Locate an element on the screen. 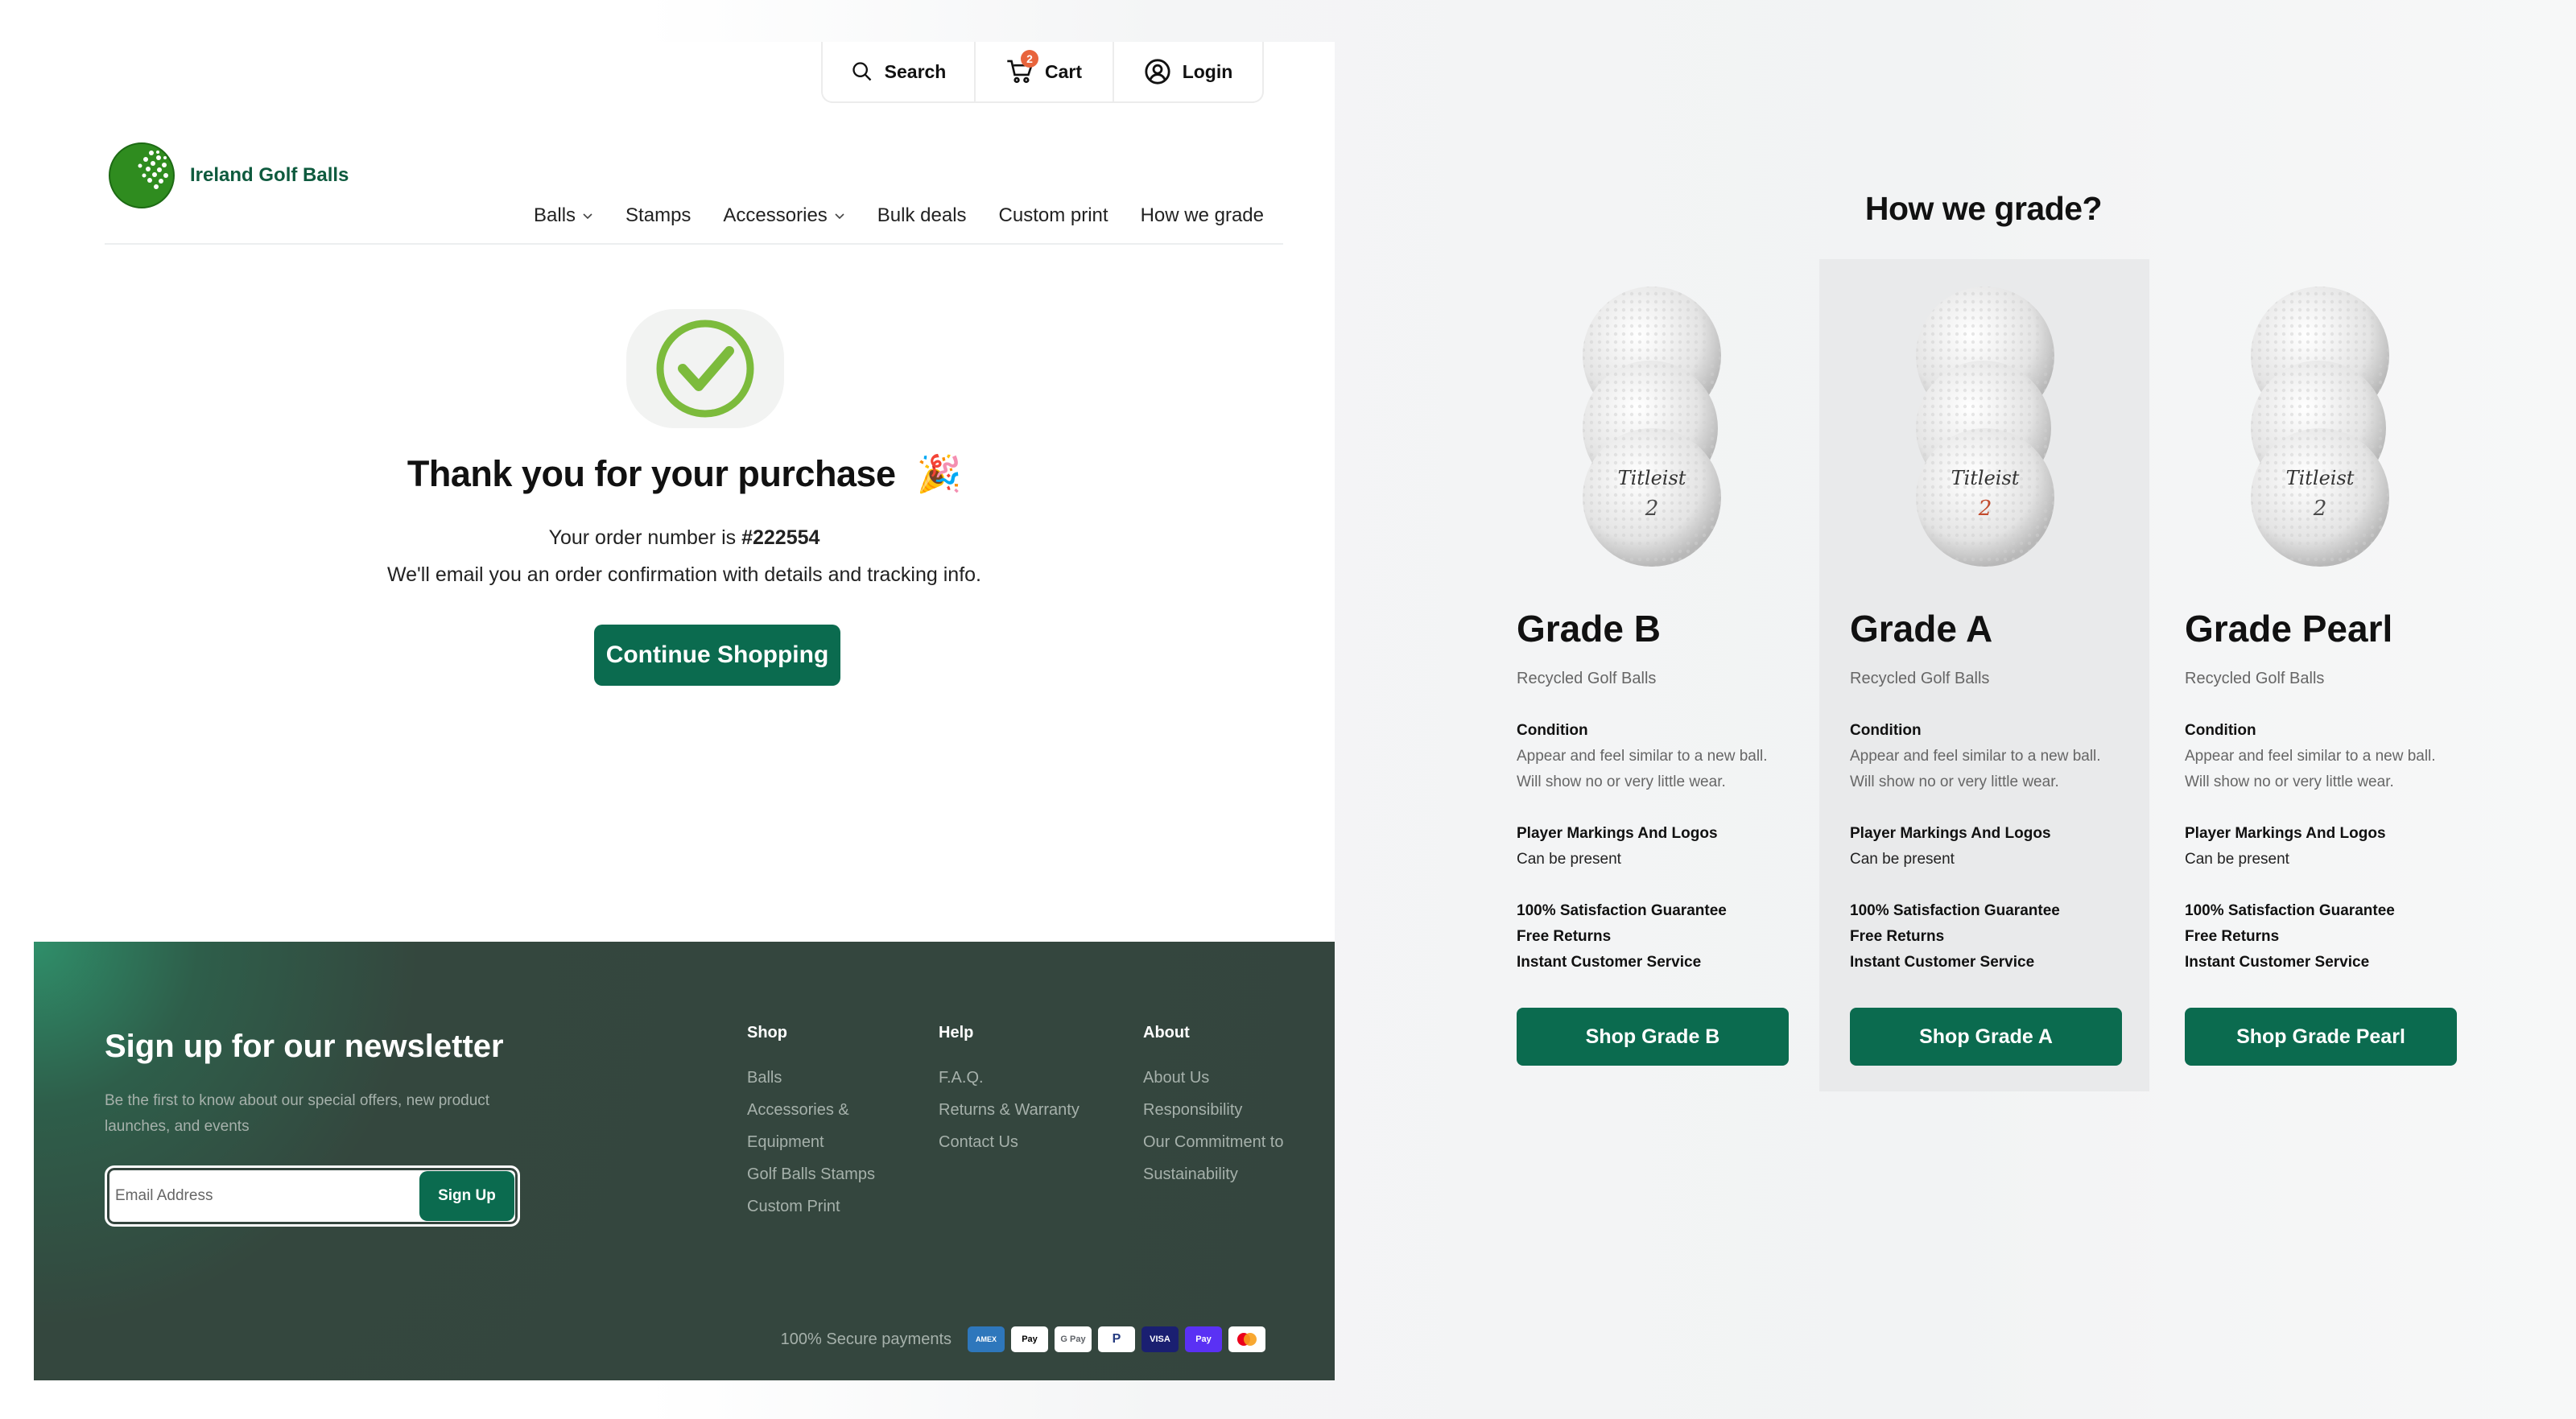 This screenshot has width=2576, height=1419. ball-number-text: 2 is located at coordinates (2320, 509).